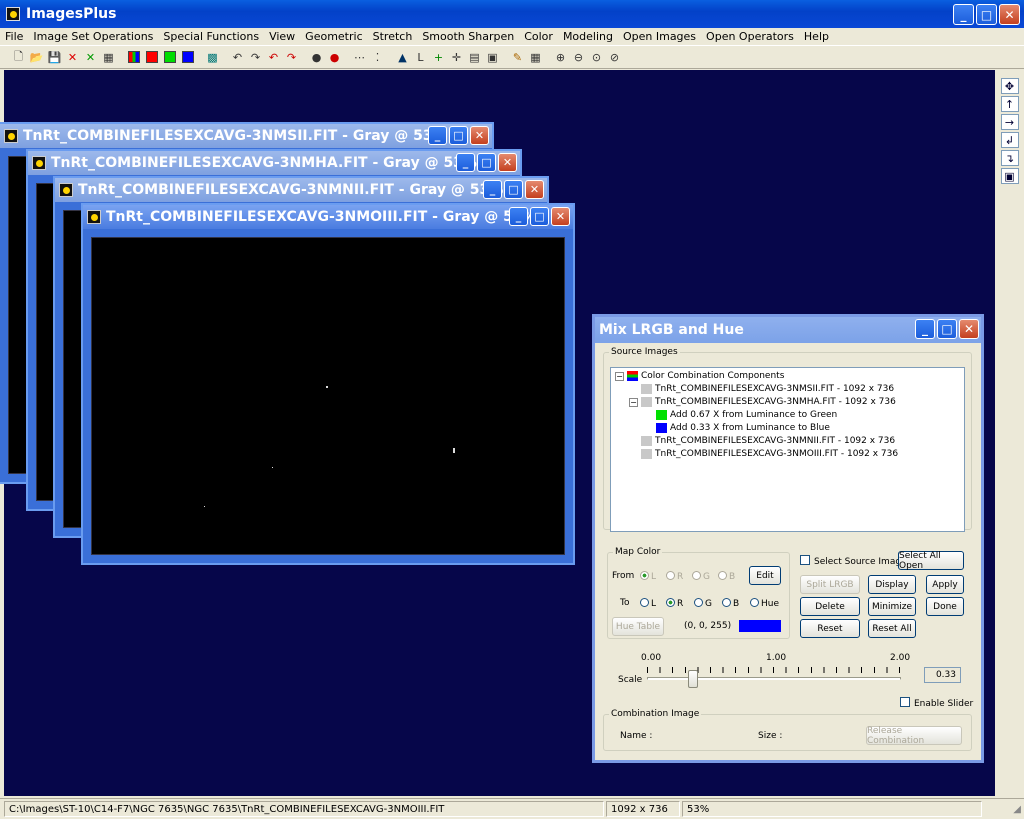  Describe the element at coordinates (945, 584) in the screenshot. I see `apply-button: Apply` at that location.